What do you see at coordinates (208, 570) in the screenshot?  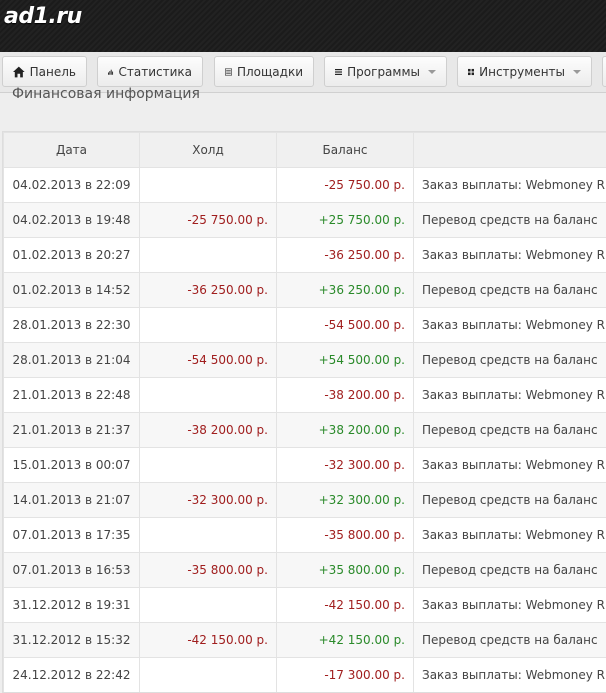 I see `table-cell-hold: -35 800.00 р.` at bounding box center [208, 570].